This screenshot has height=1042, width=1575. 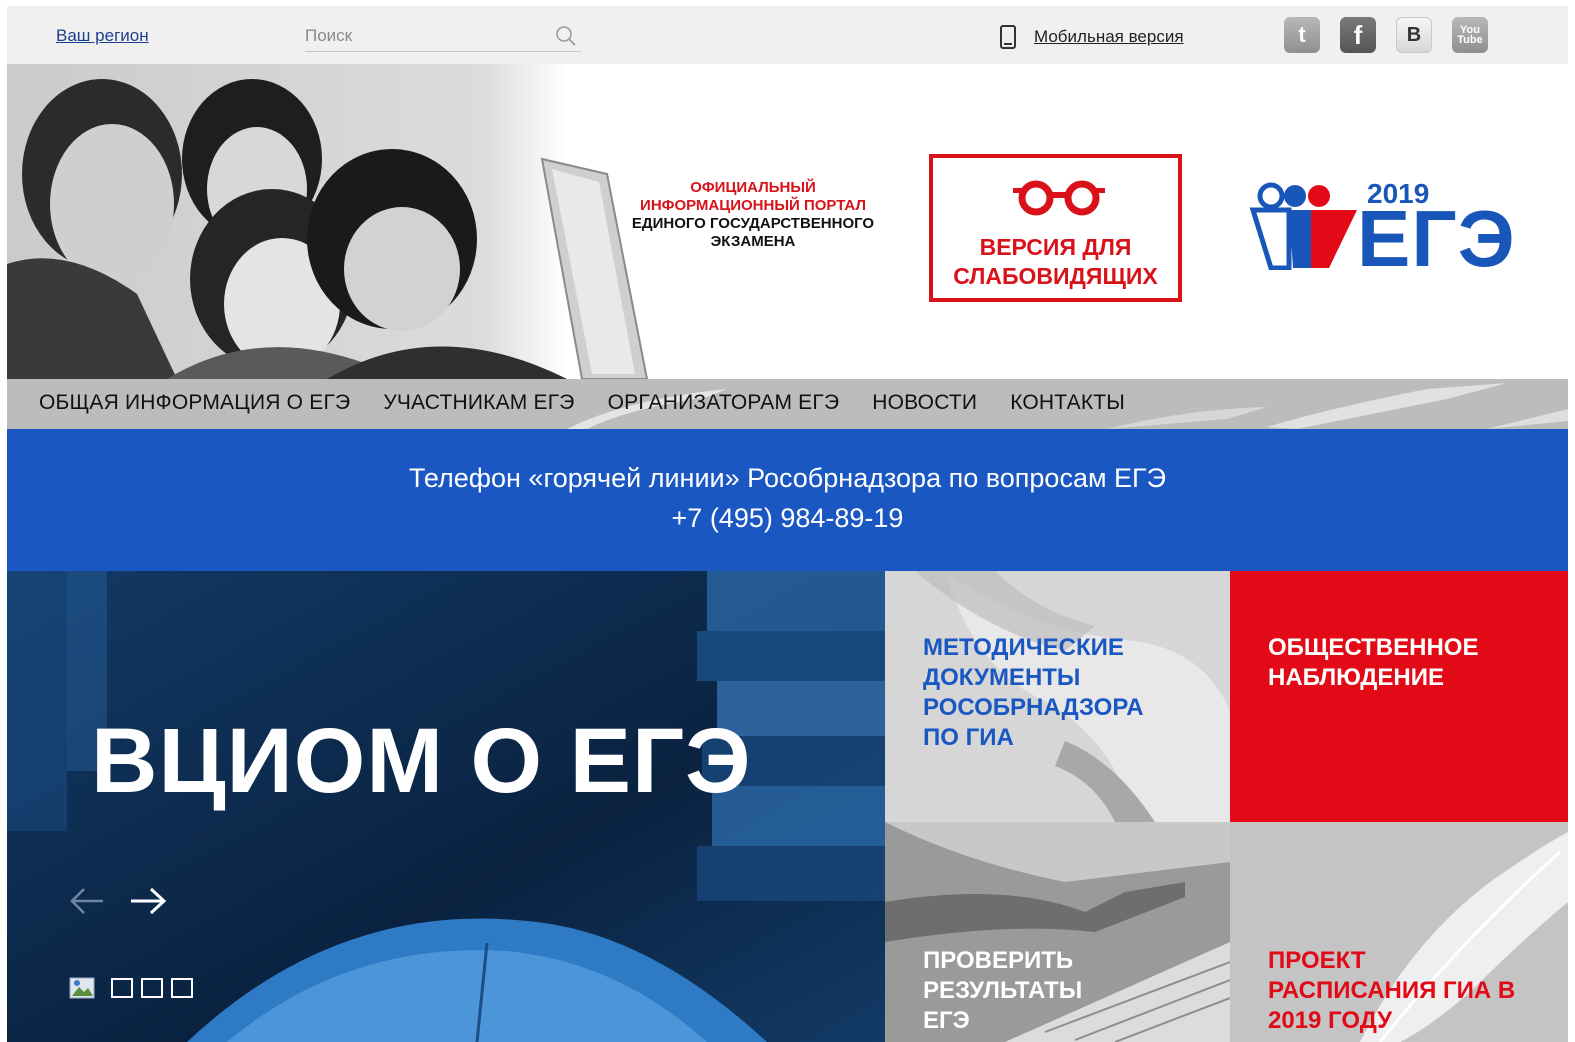 I want to click on tile-public-observation: ОБЩЕСТВЕННОЕ НАБЛЮДЕНИЕ, so click(x=1399, y=696).